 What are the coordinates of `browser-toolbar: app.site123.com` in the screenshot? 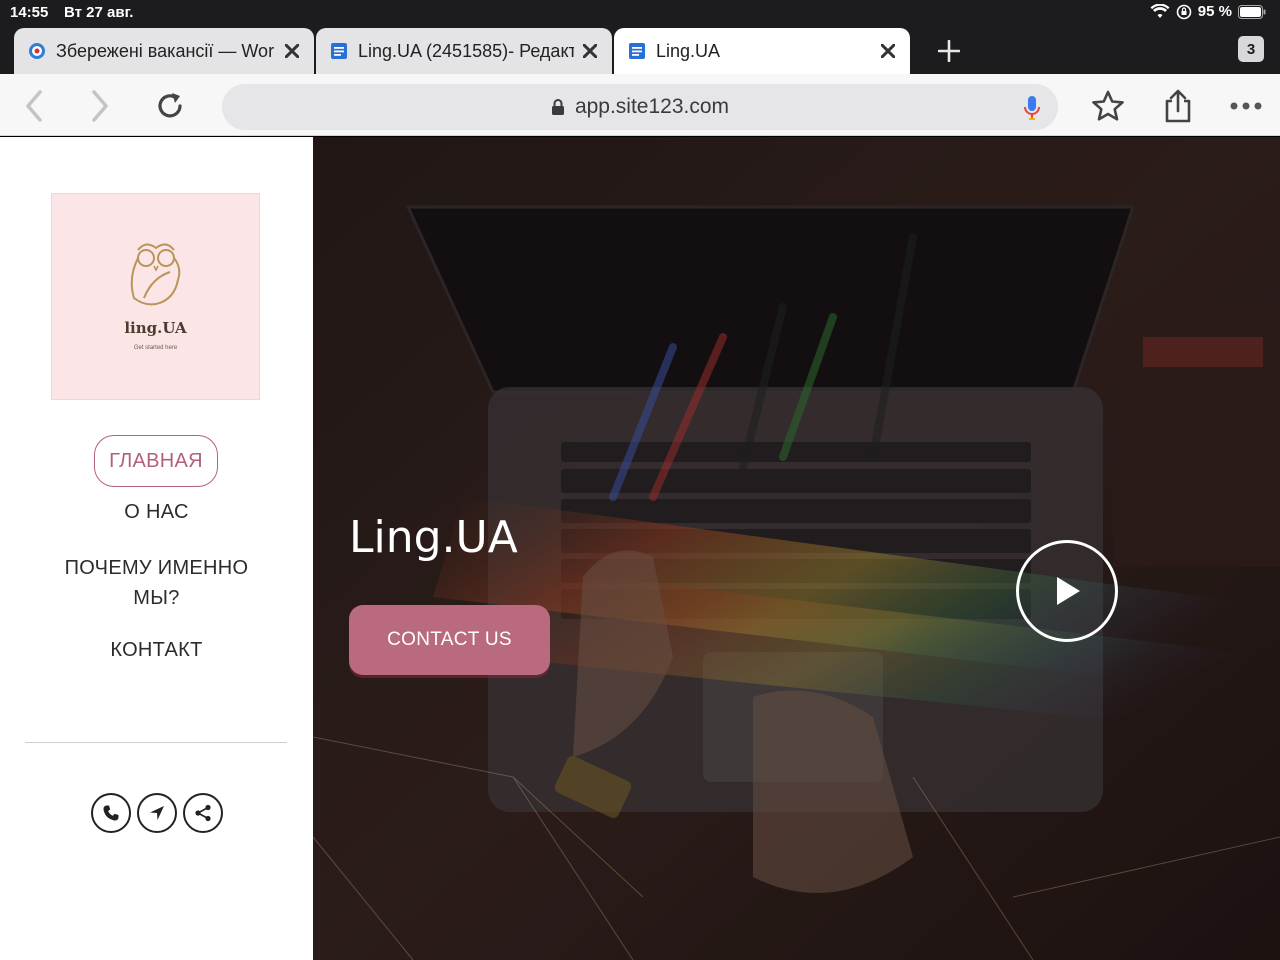 It's located at (640, 105).